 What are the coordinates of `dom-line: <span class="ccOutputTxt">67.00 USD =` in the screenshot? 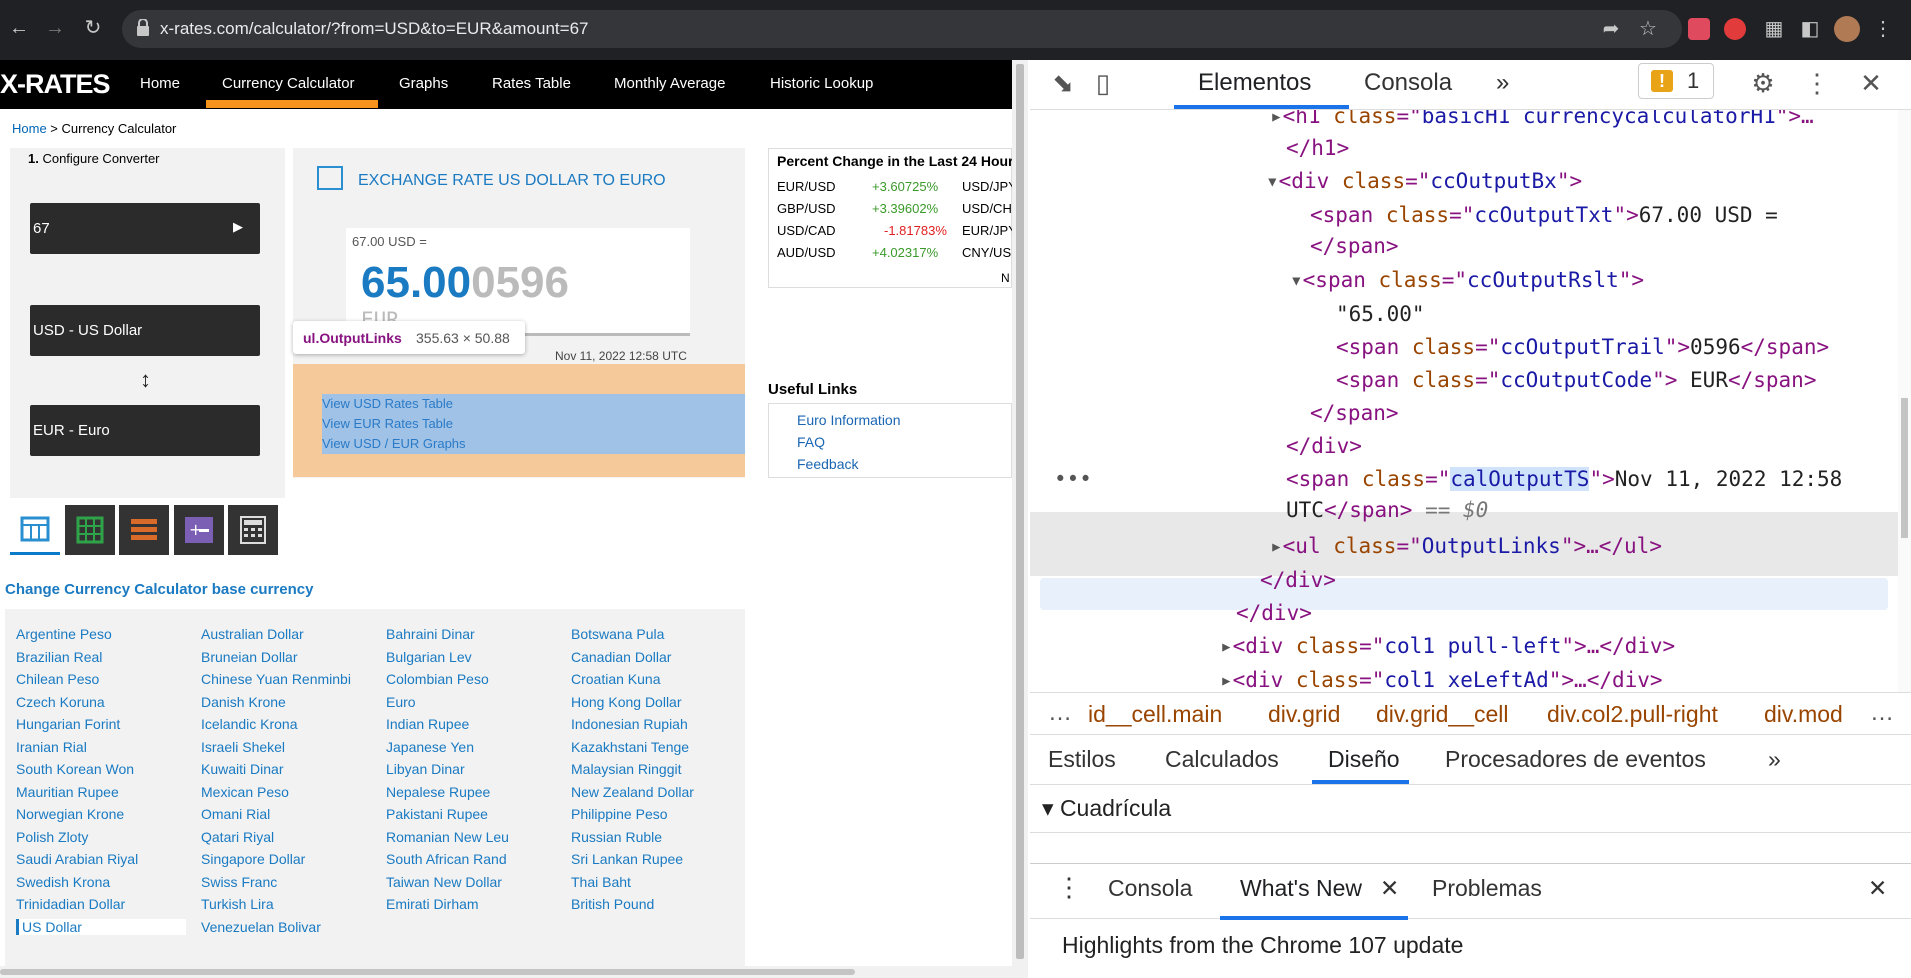 It's located at (1544, 215).